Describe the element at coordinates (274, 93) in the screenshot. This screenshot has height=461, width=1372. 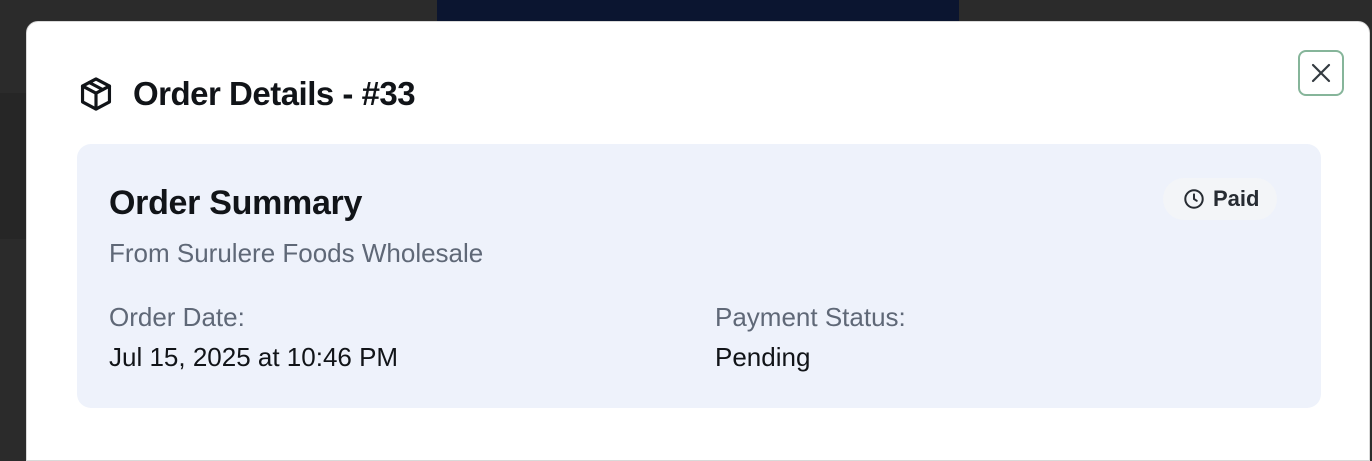
I see `modal-title: Order Details - #33` at that location.